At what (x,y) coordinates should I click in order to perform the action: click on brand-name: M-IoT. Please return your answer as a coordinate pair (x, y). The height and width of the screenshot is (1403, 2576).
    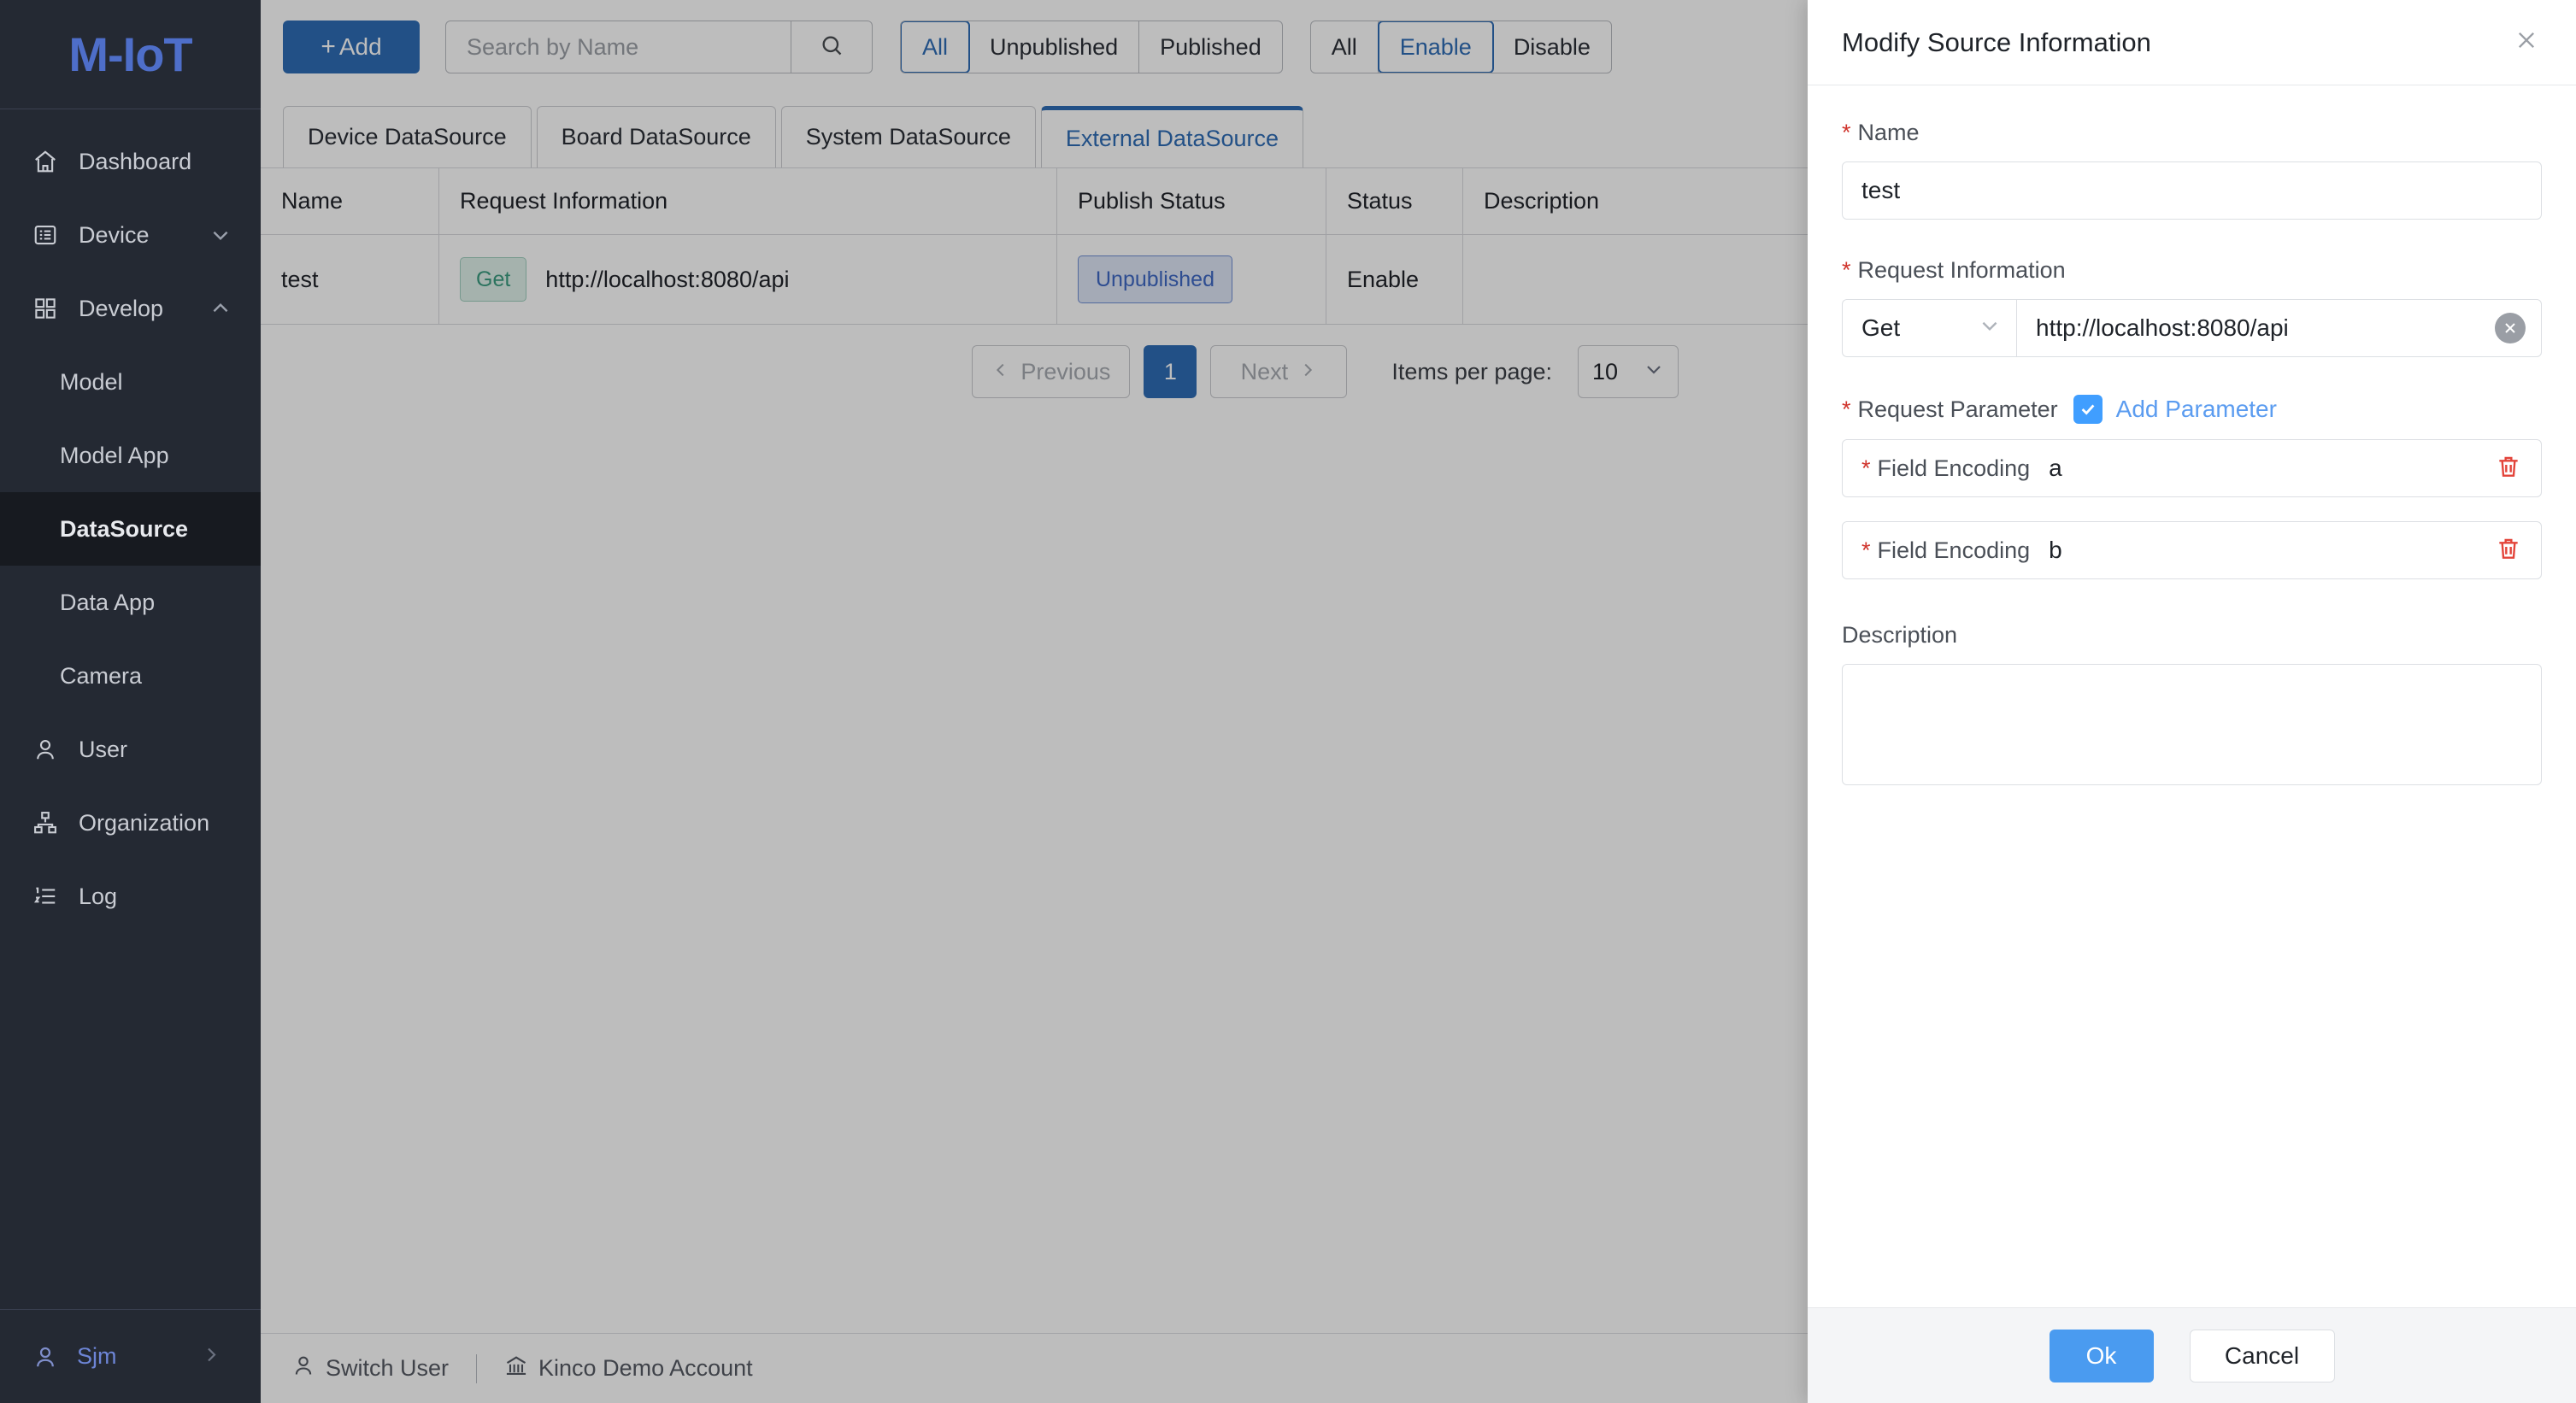
    Looking at the image, I should click on (130, 54).